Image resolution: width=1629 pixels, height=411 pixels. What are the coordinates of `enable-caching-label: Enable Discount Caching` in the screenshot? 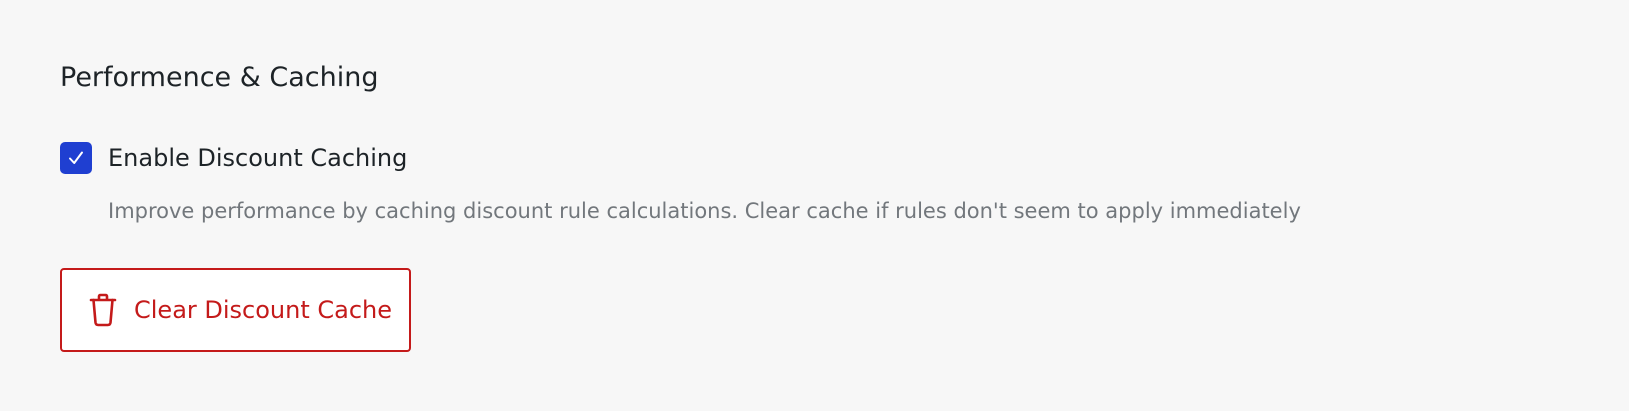 It's located at (257, 158).